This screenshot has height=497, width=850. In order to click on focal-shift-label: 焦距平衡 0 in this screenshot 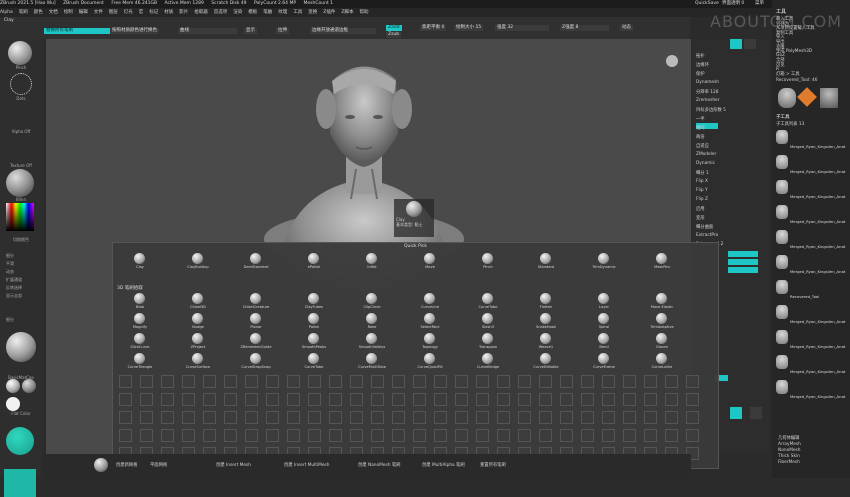, I will do `click(433, 28)`.